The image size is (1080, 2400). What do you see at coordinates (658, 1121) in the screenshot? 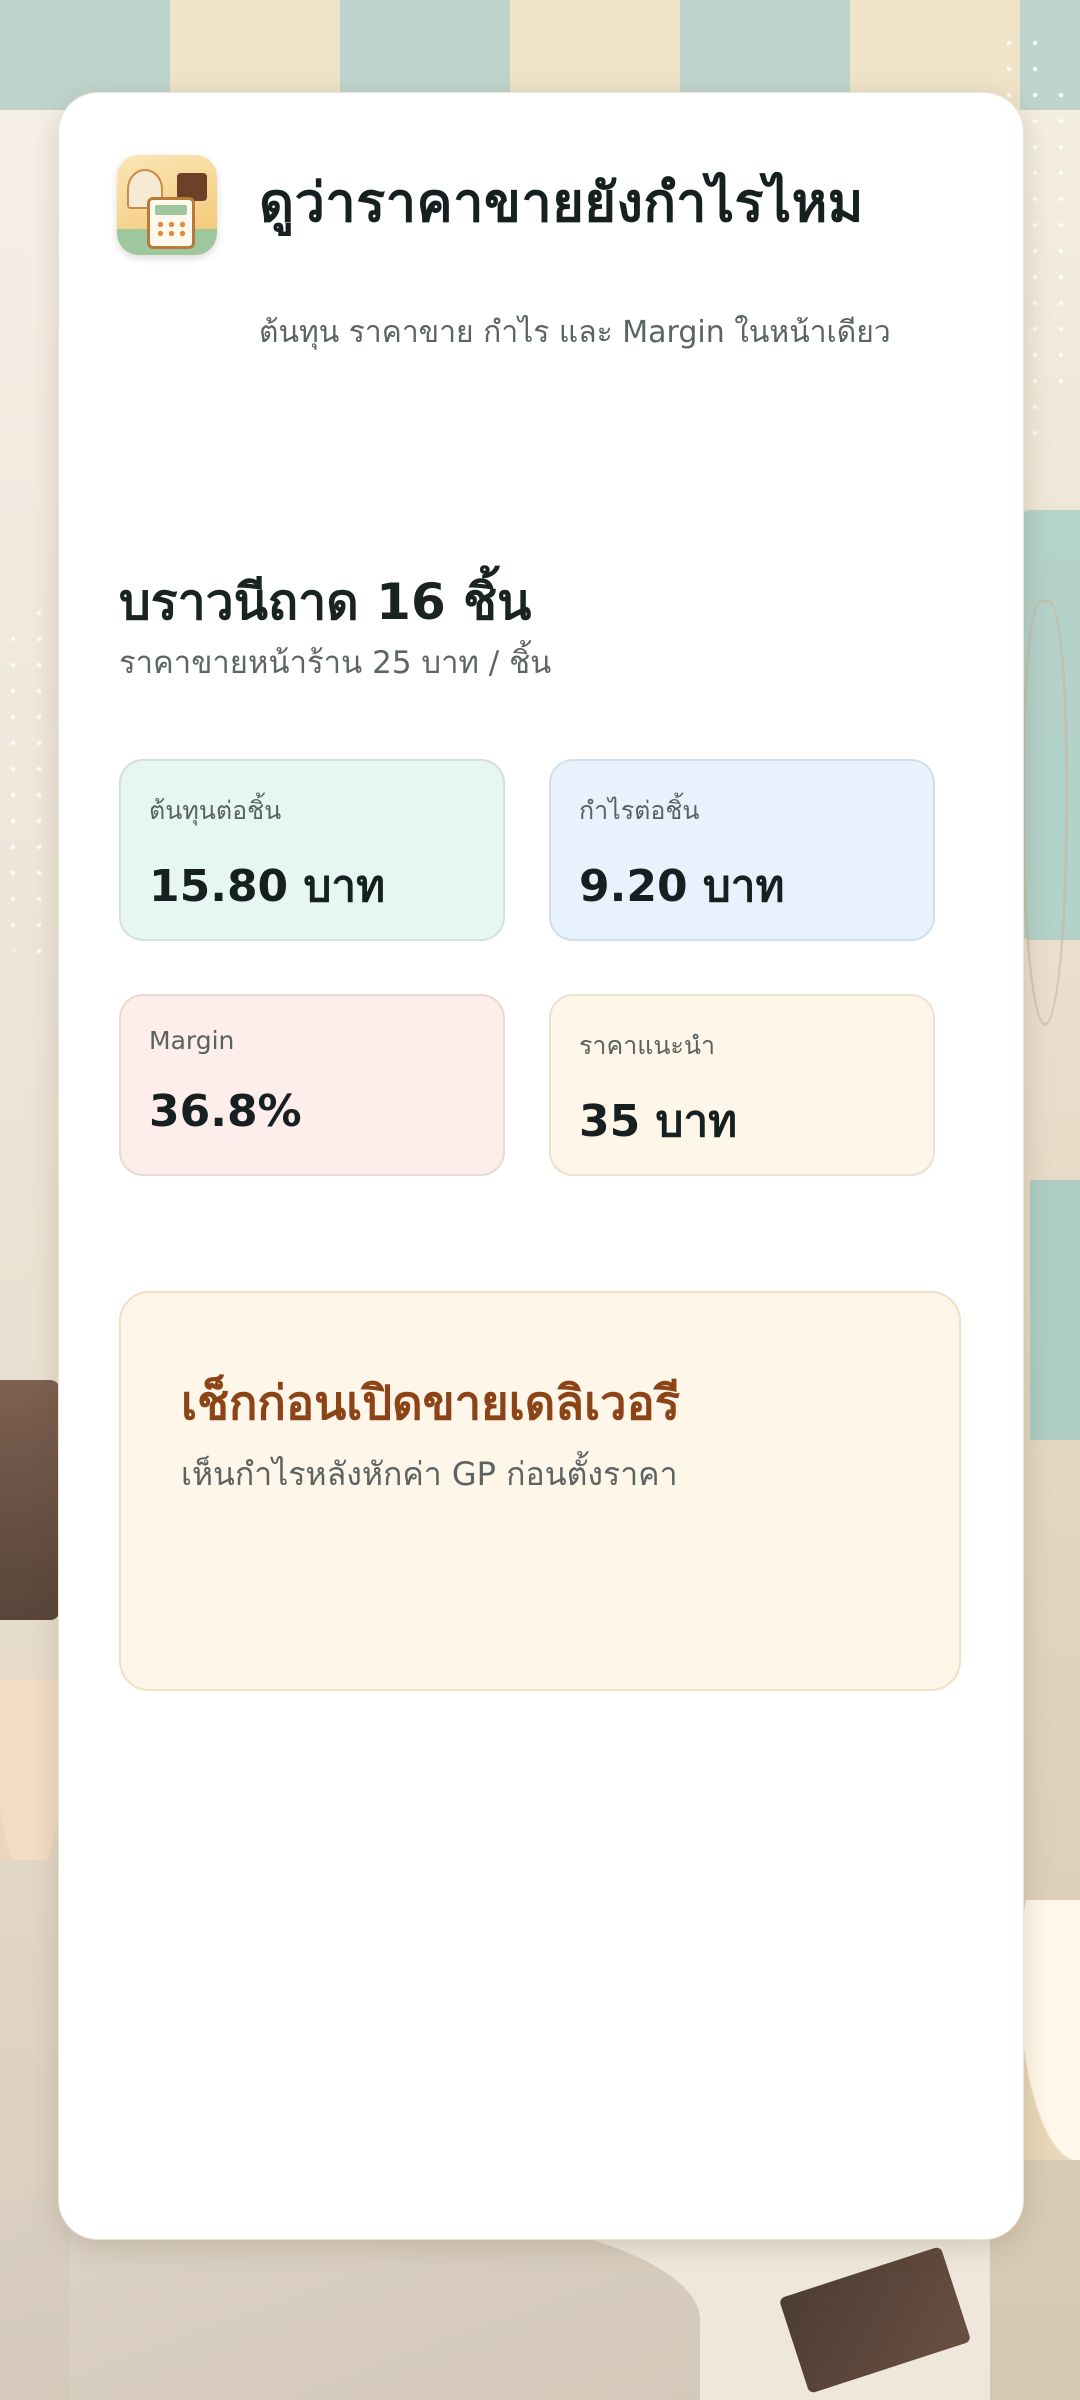
I see `metric-value: 35 บาท` at bounding box center [658, 1121].